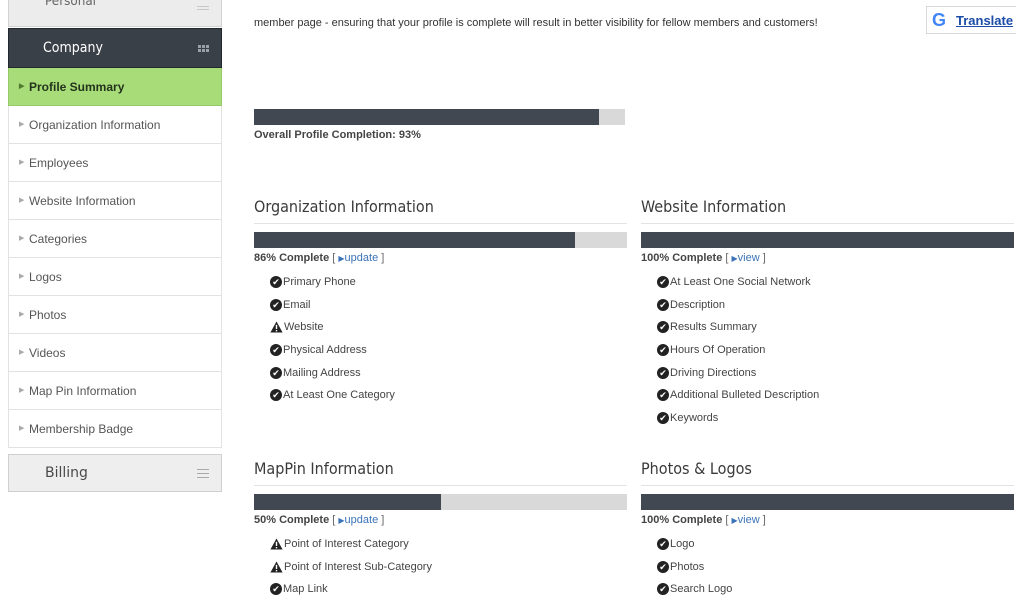 The image size is (1016, 609). What do you see at coordinates (835, 549) in the screenshot?
I see `checklist-item: ✔ Logo` at bounding box center [835, 549].